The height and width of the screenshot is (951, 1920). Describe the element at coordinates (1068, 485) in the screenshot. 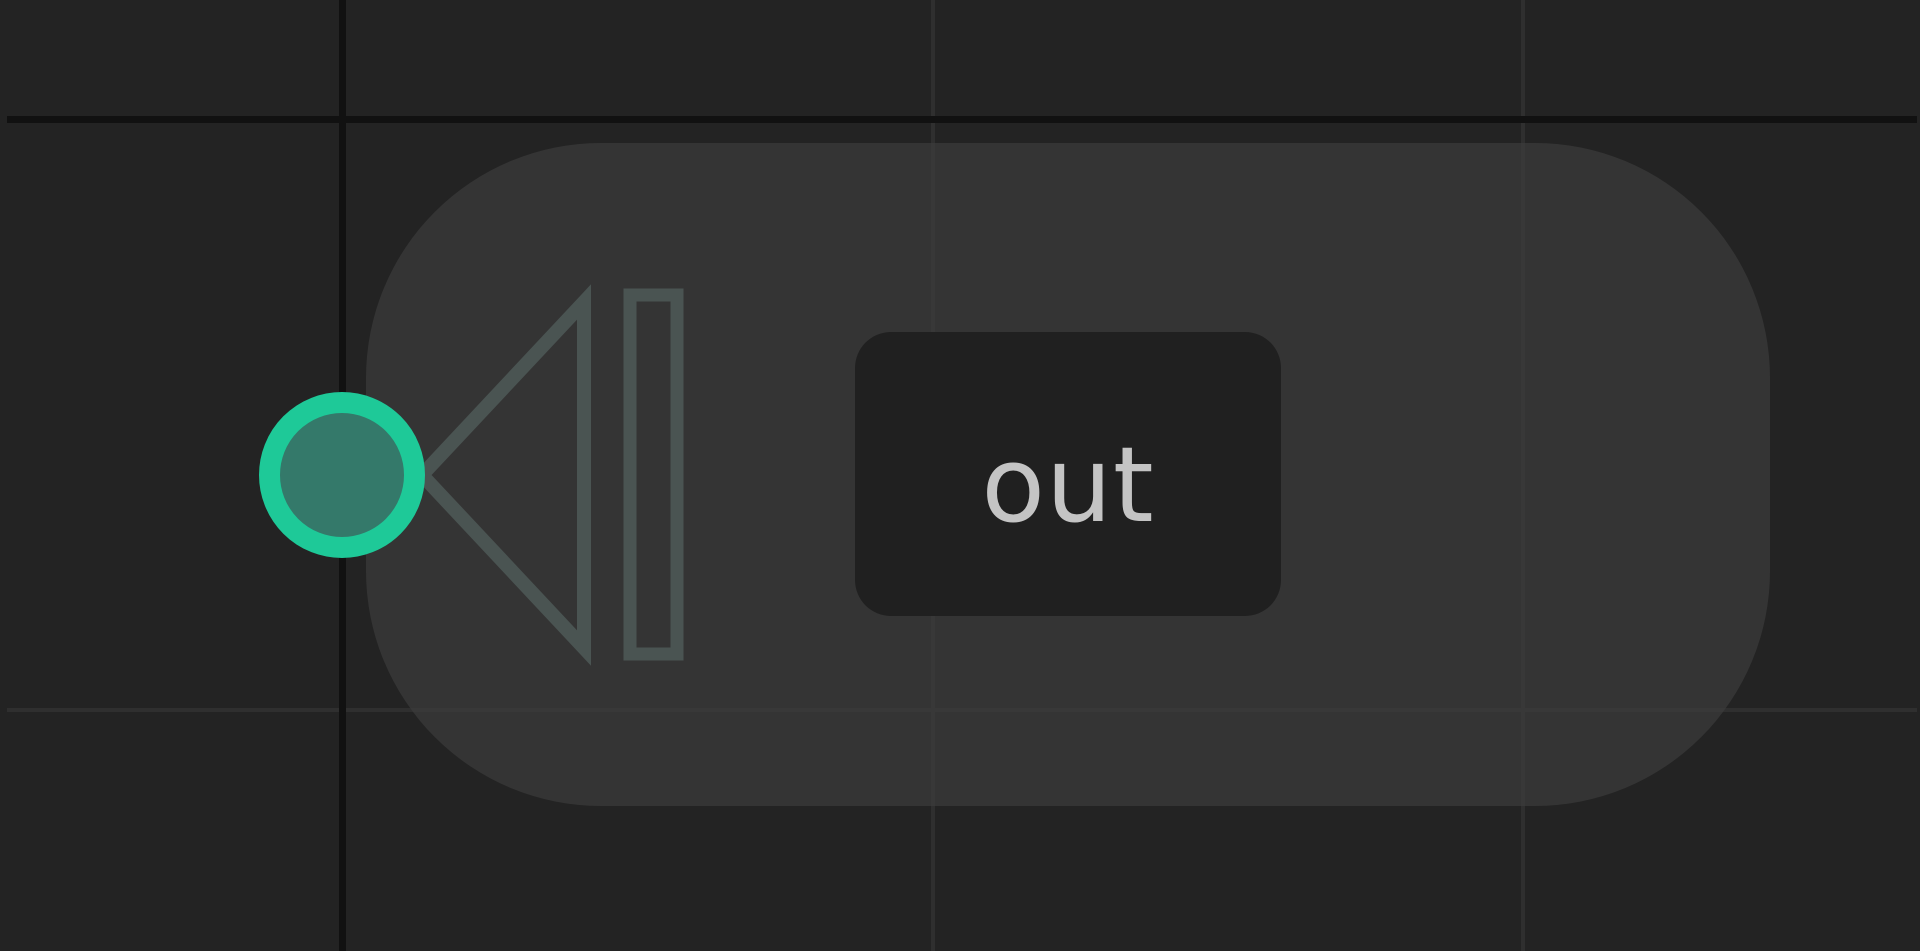

I see `node-label: out` at that location.